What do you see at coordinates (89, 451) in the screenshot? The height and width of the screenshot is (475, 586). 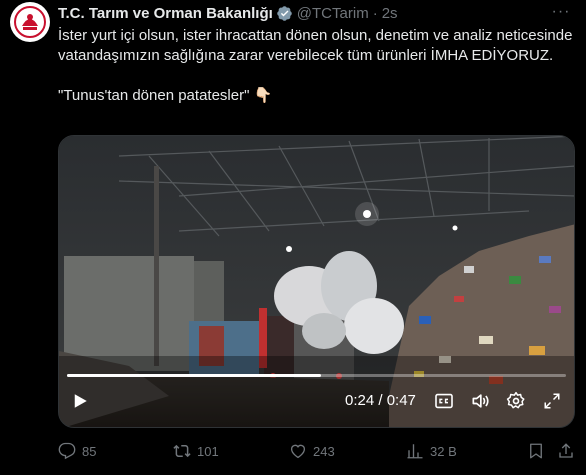 I see `reply-count: 85` at bounding box center [89, 451].